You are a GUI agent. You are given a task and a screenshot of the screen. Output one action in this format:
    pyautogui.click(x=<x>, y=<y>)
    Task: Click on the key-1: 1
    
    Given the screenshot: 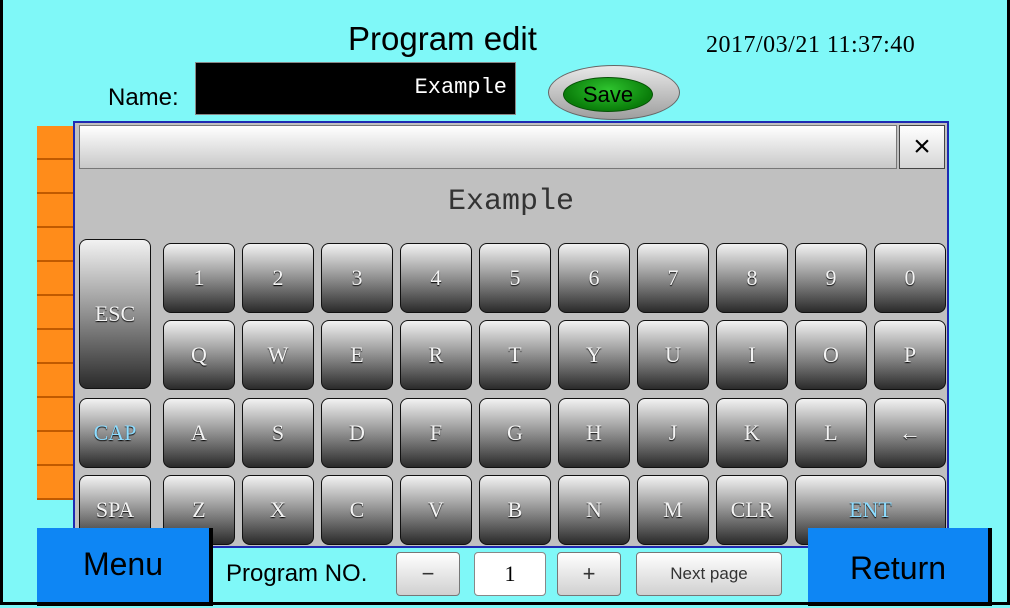 What is the action you would take?
    pyautogui.click(x=199, y=278)
    